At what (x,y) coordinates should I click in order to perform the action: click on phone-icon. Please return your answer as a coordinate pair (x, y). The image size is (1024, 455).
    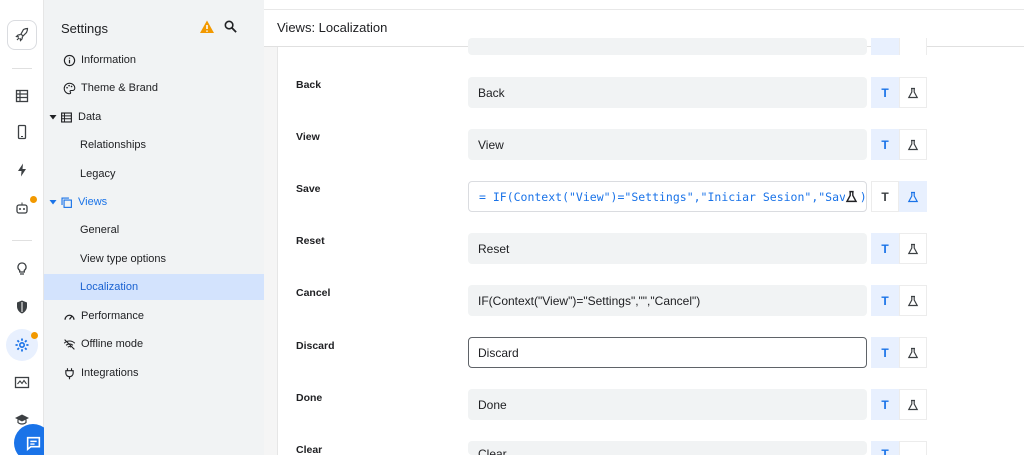
    Looking at the image, I should click on (22, 132).